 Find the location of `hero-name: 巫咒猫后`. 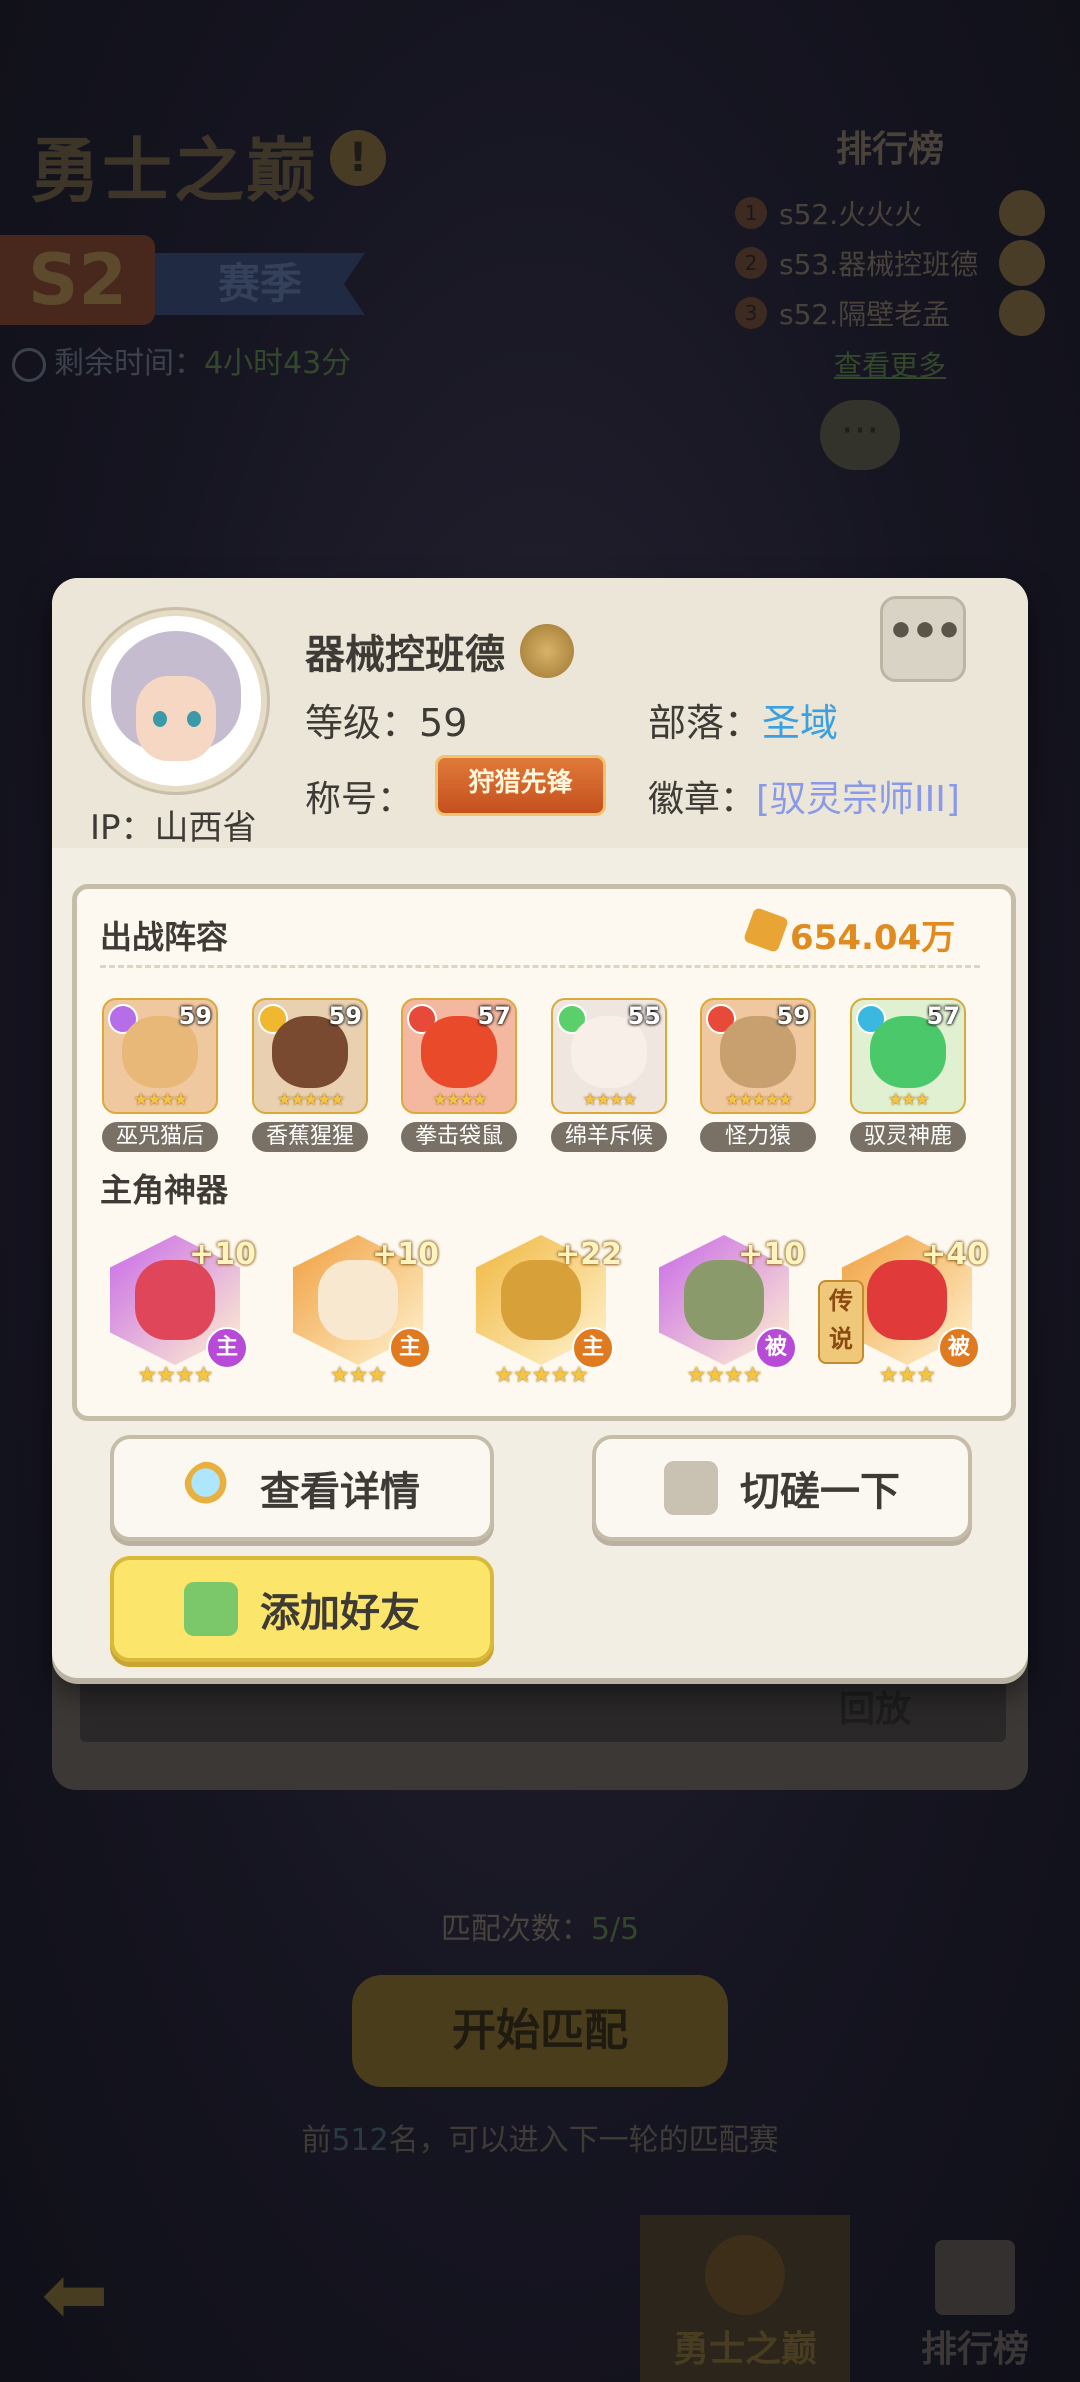

hero-name: 巫咒猫后 is located at coordinates (160, 1137).